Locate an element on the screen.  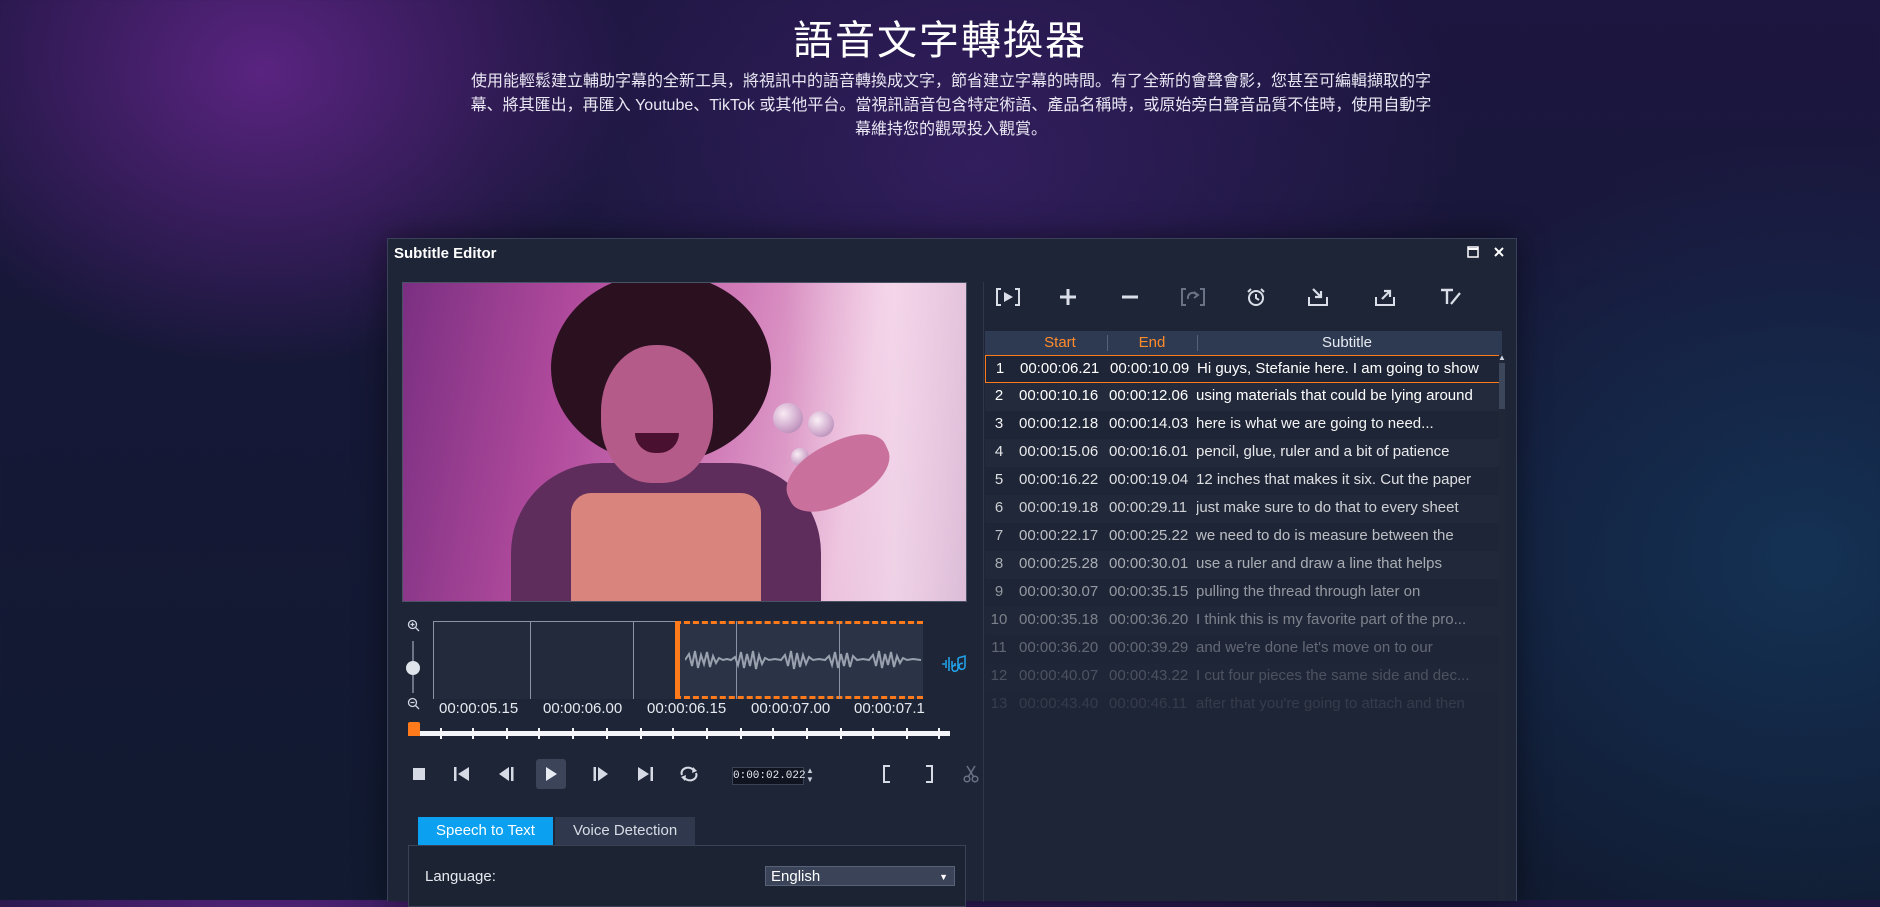
text-edit-icon is located at coordinates (1451, 297).